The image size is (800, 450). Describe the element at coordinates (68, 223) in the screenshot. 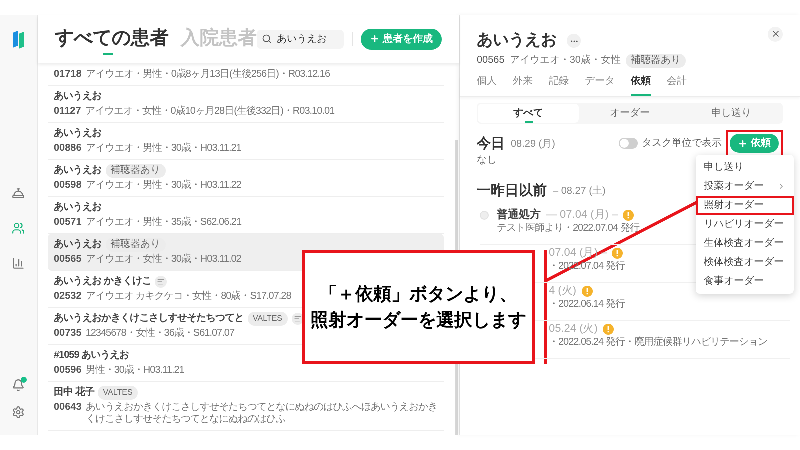

I see `patient-id: 00571` at that location.